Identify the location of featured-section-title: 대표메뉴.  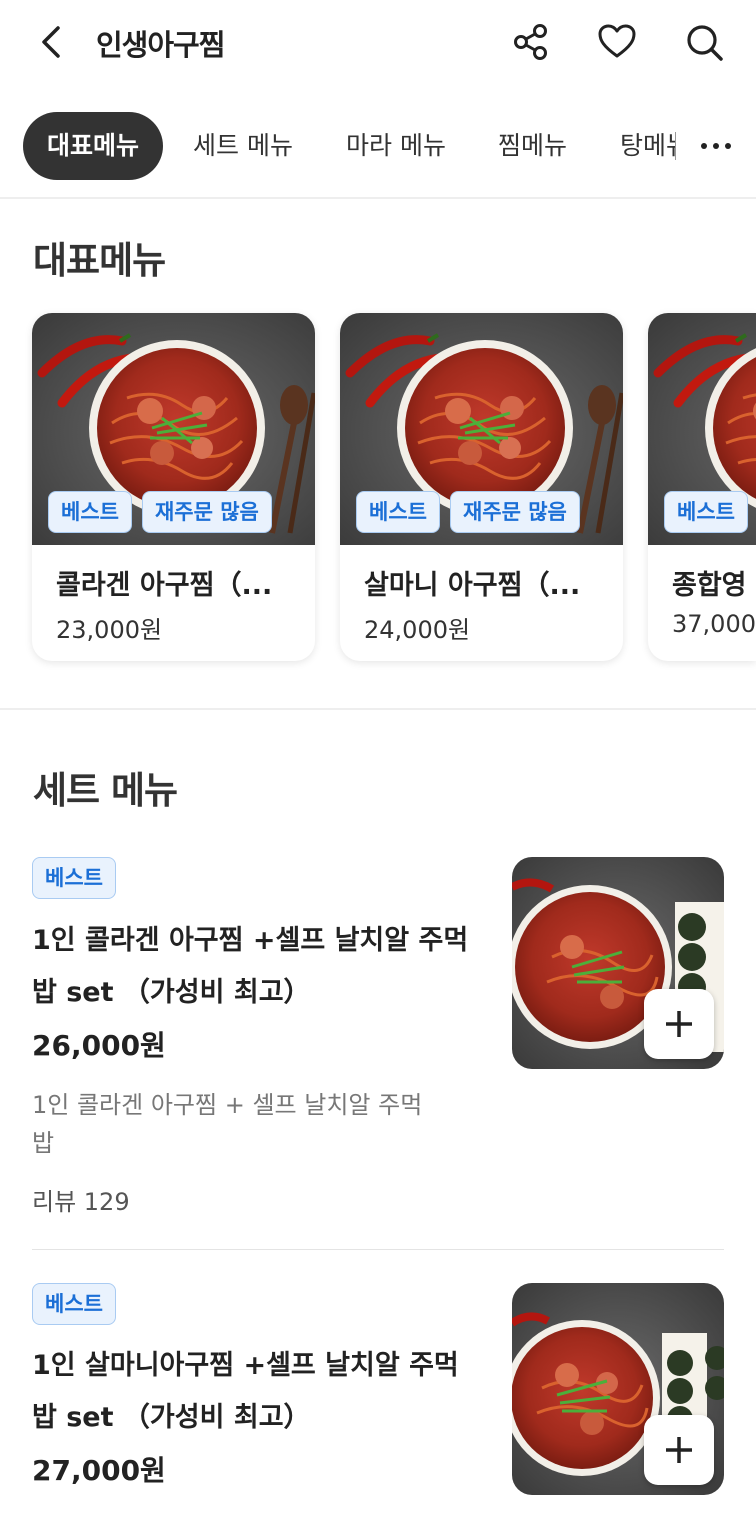
(99, 260).